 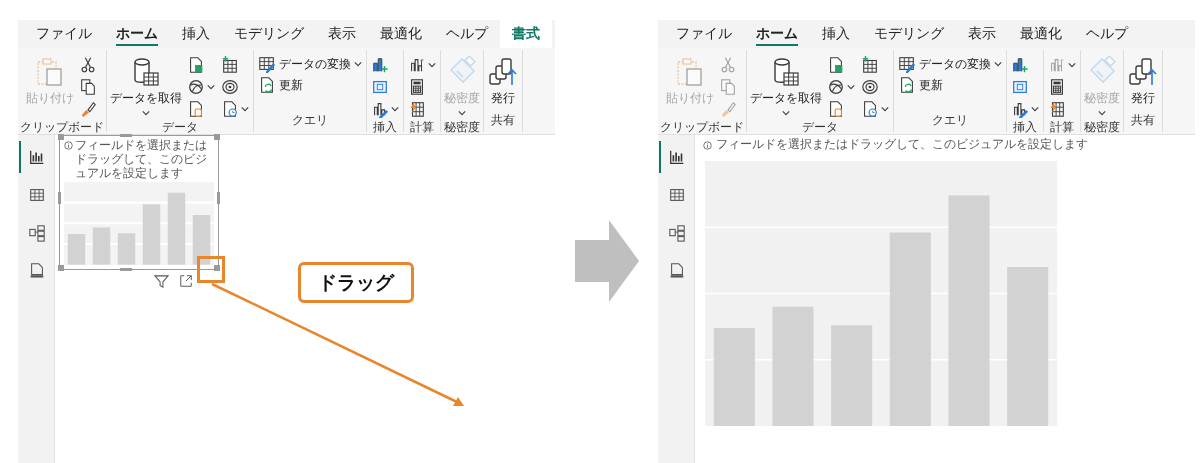 I want to click on group-label: 計算, so click(x=1062, y=126).